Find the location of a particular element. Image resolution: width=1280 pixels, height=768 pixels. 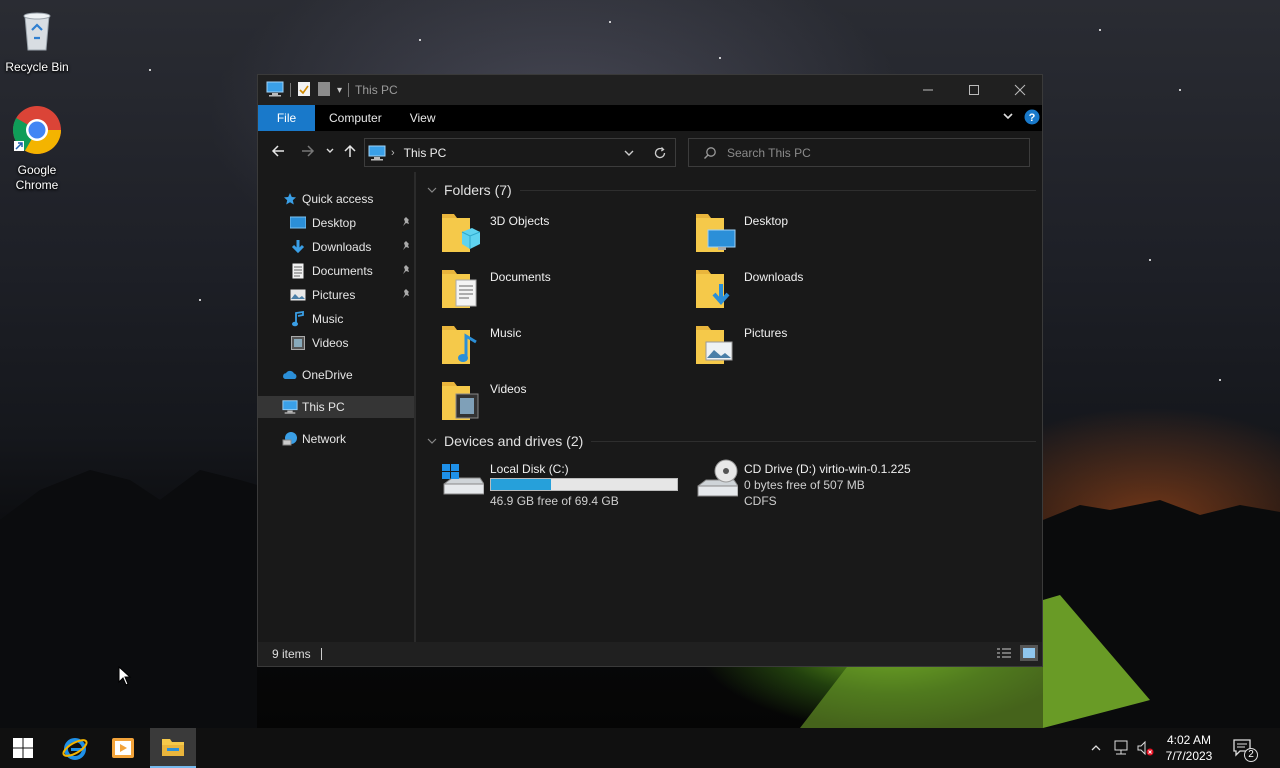

item-count: 9 items is located at coordinates (291, 654).